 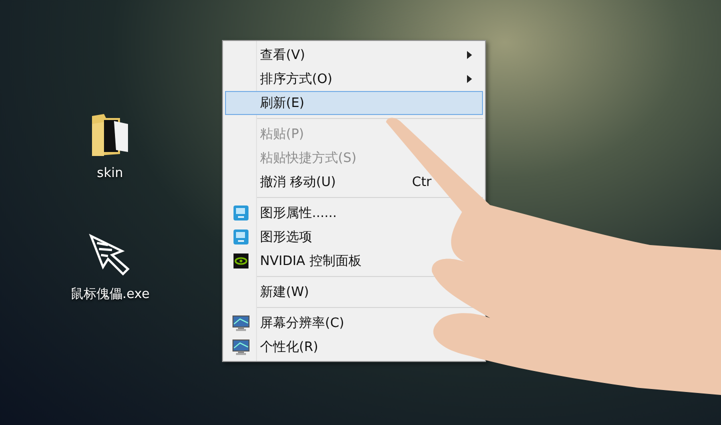 I want to click on desktop-icon-label: 鼠标傀儡.exe, so click(x=110, y=294).